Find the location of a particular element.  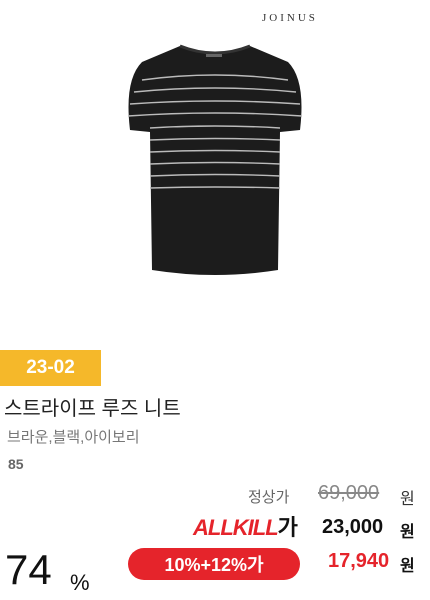

allkill-label-main: ALLKILL is located at coordinates (236, 527).